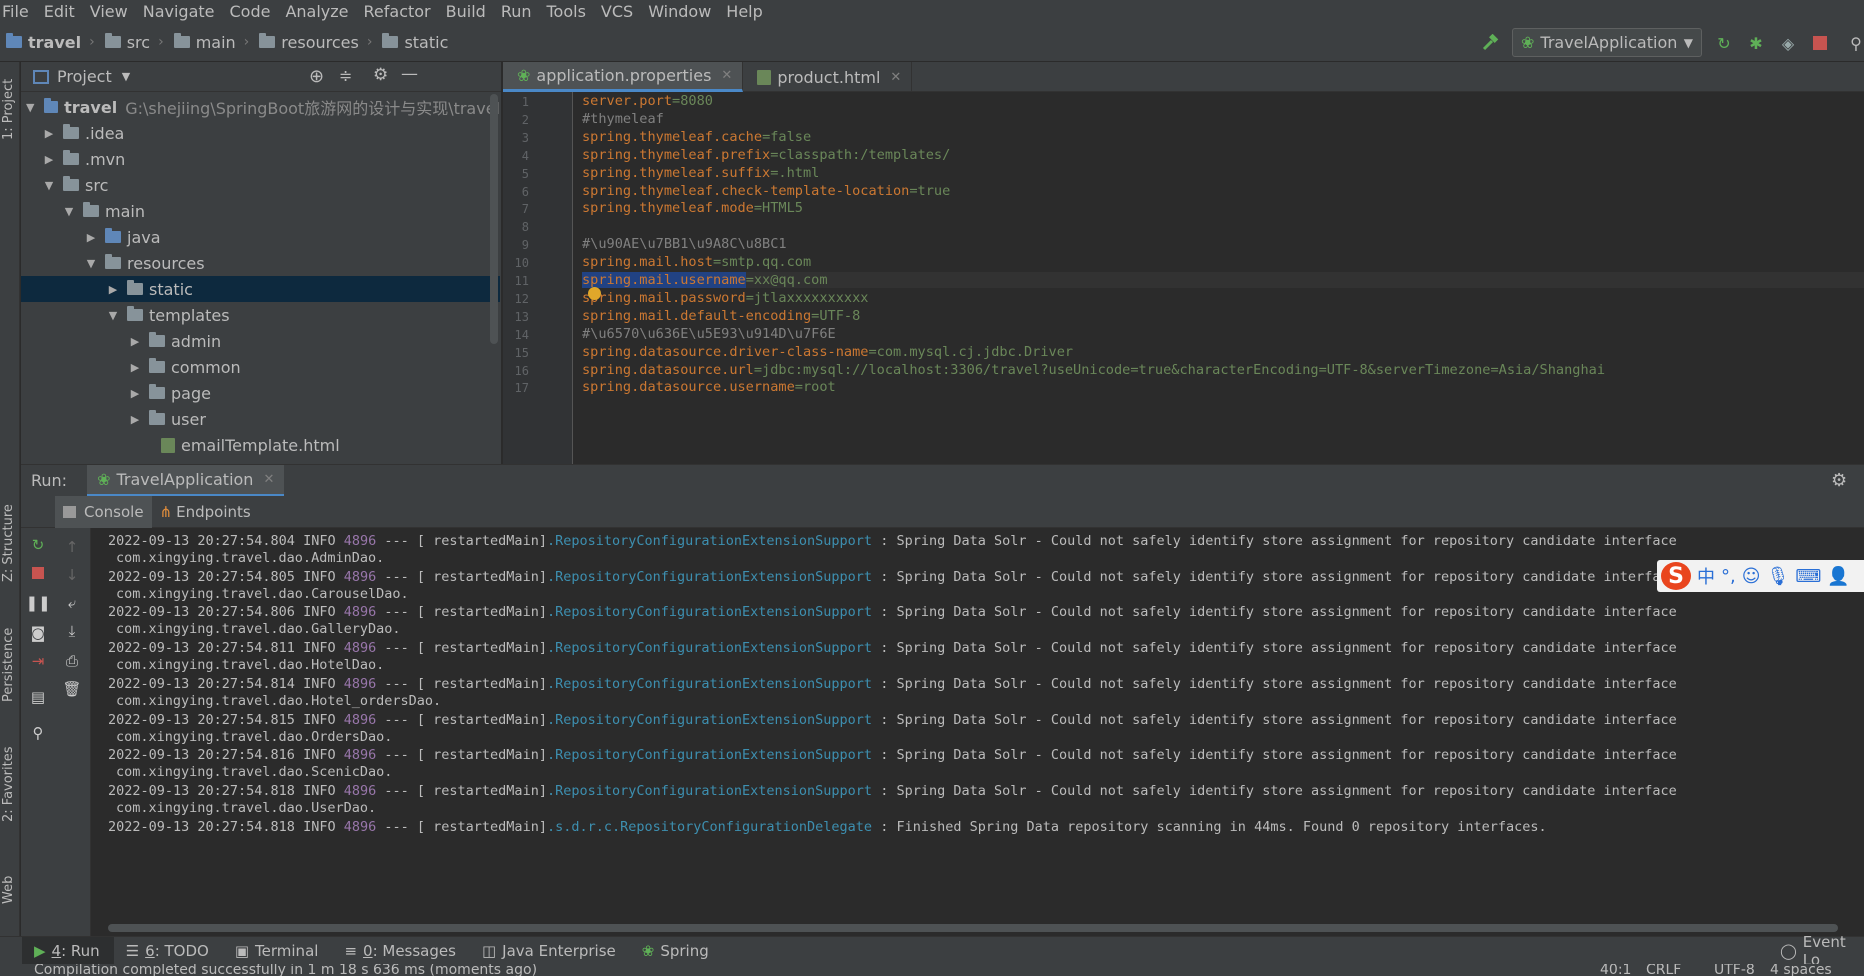  I want to click on print-icon: ⎙, so click(72, 661).